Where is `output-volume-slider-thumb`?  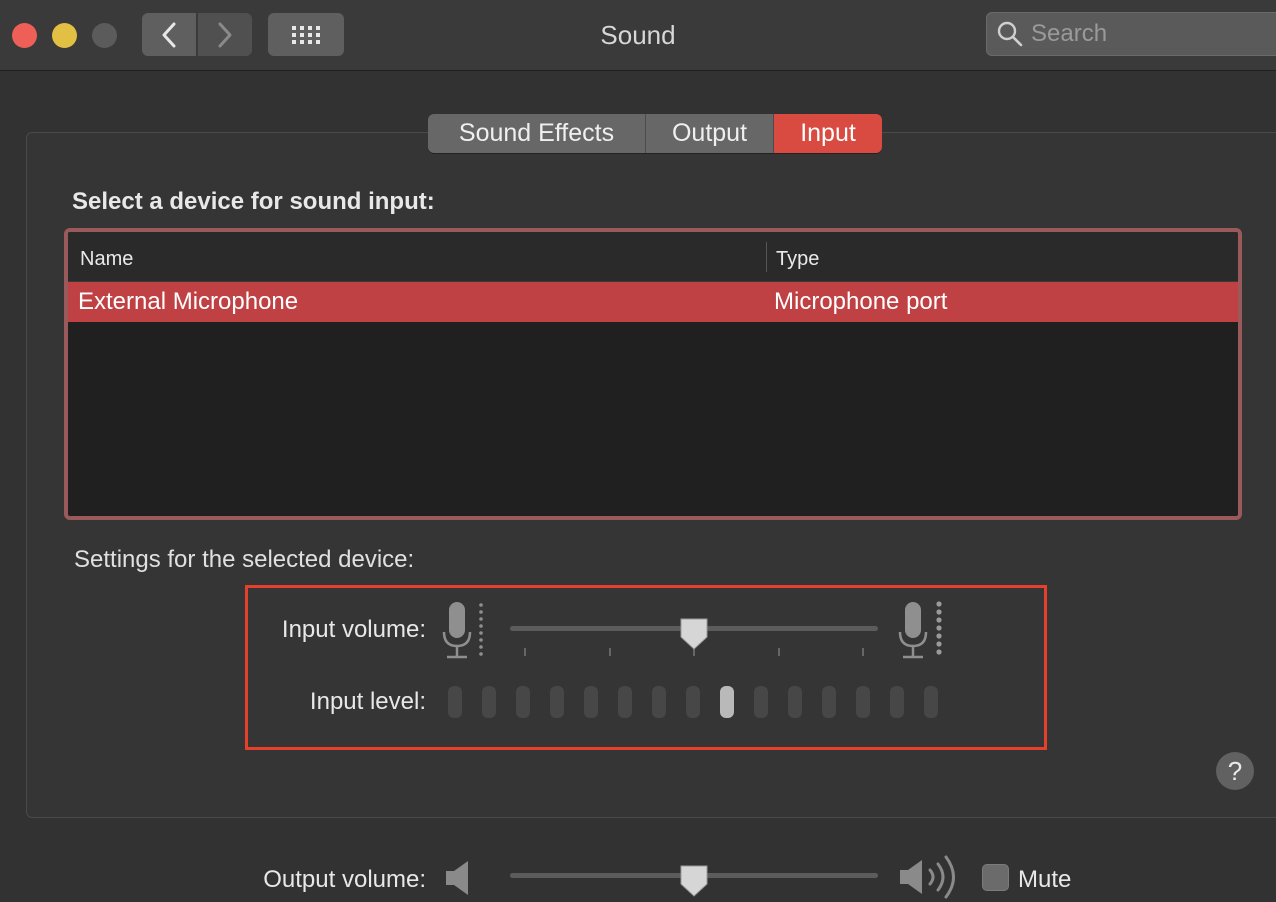 output-volume-slider-thumb is located at coordinates (694, 881).